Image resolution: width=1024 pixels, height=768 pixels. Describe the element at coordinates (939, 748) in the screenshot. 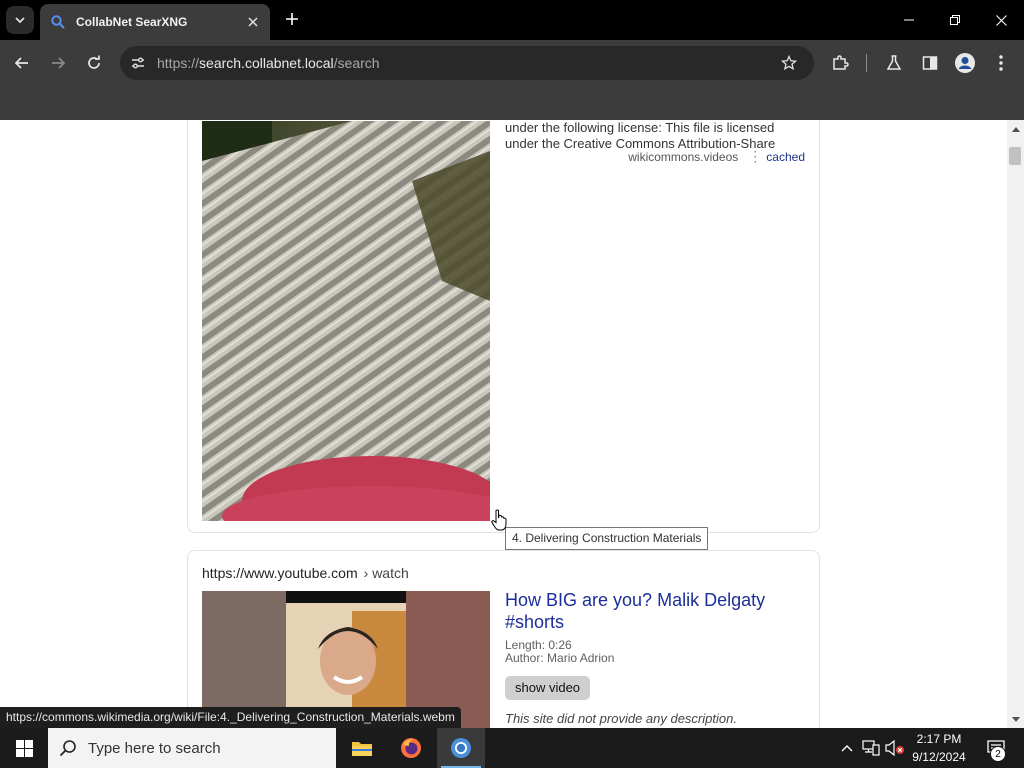

I see `taskbar-clock: 2:17 PM 9/12/2024` at that location.